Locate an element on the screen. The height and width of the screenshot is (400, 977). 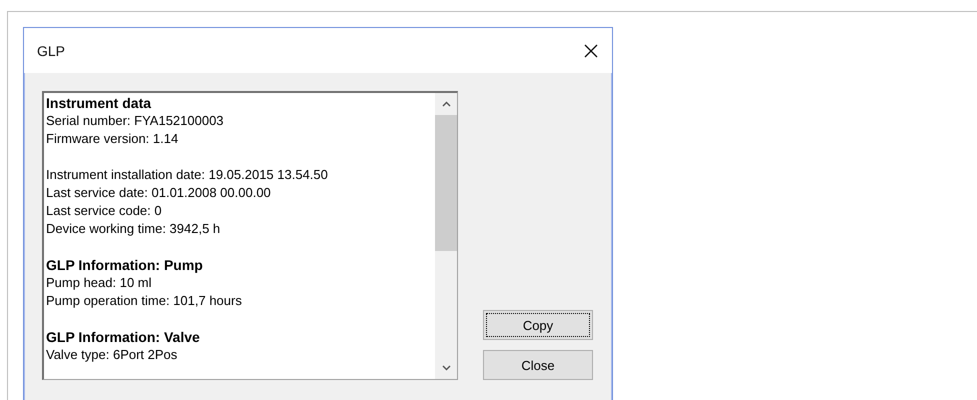
info-line: Valve type: 6Port 2Pos is located at coordinates (112, 355).